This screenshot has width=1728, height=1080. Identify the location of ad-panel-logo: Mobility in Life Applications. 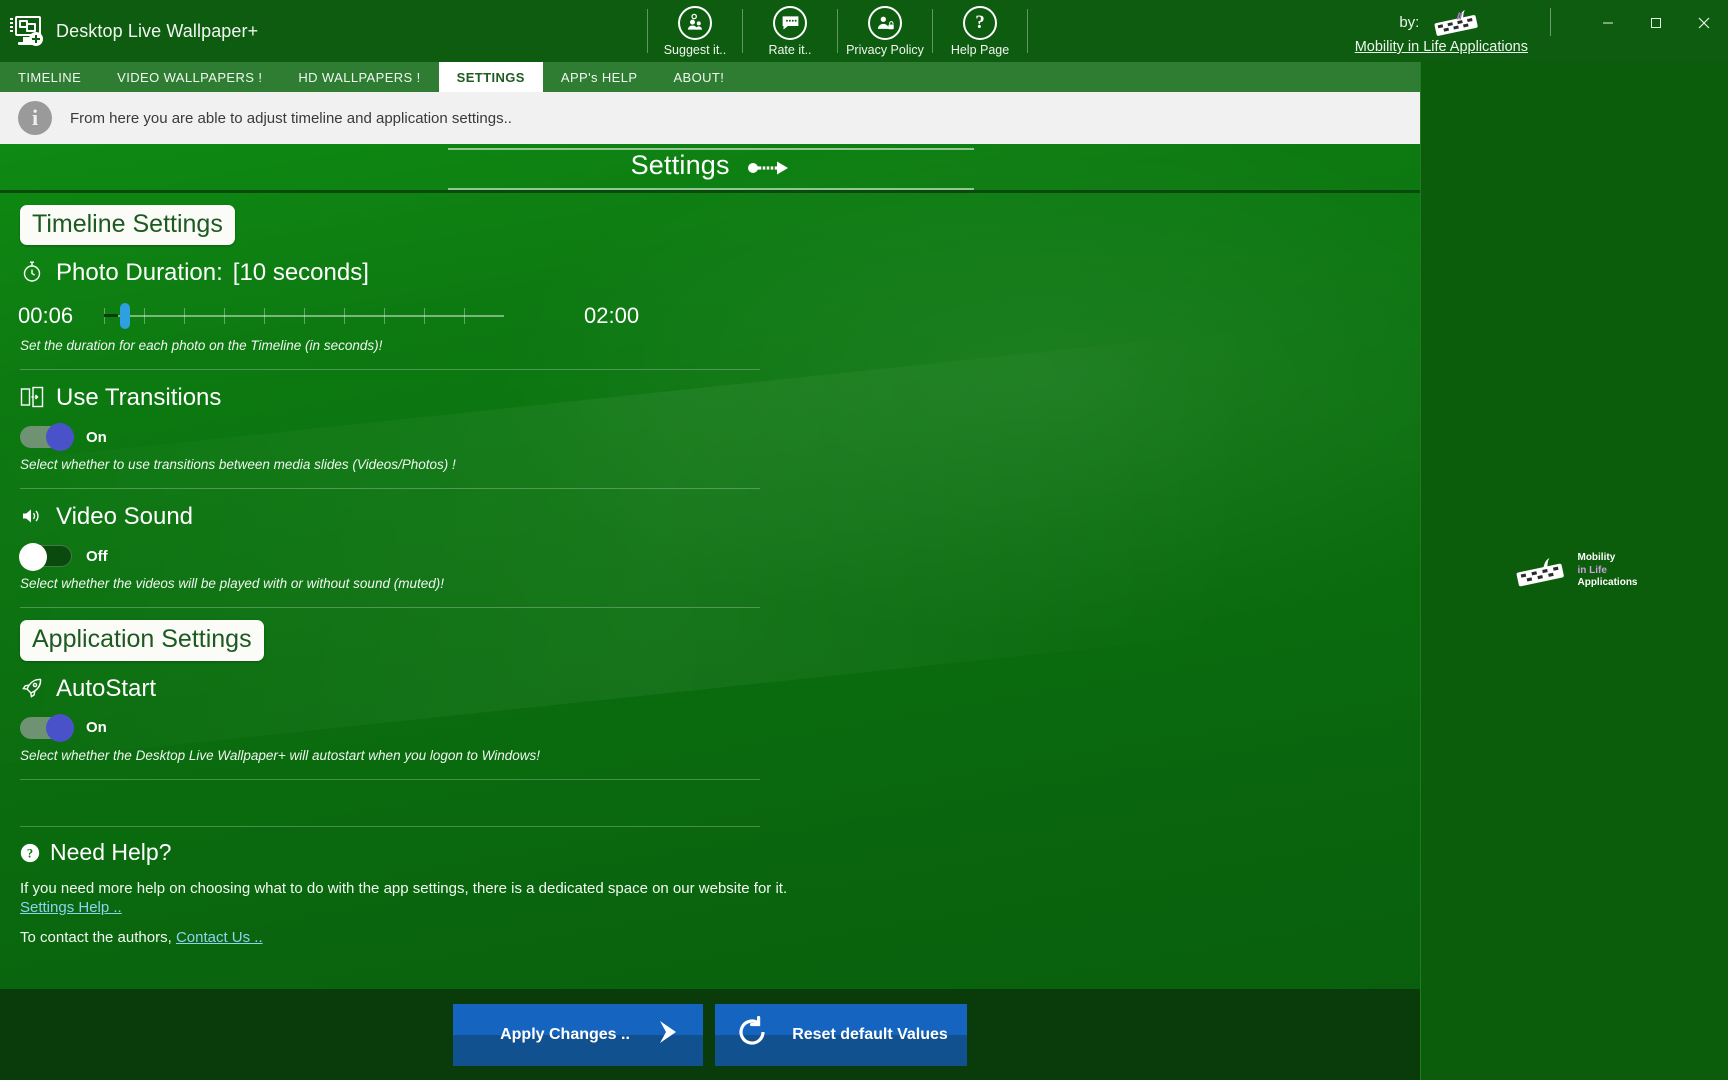
(1574, 571).